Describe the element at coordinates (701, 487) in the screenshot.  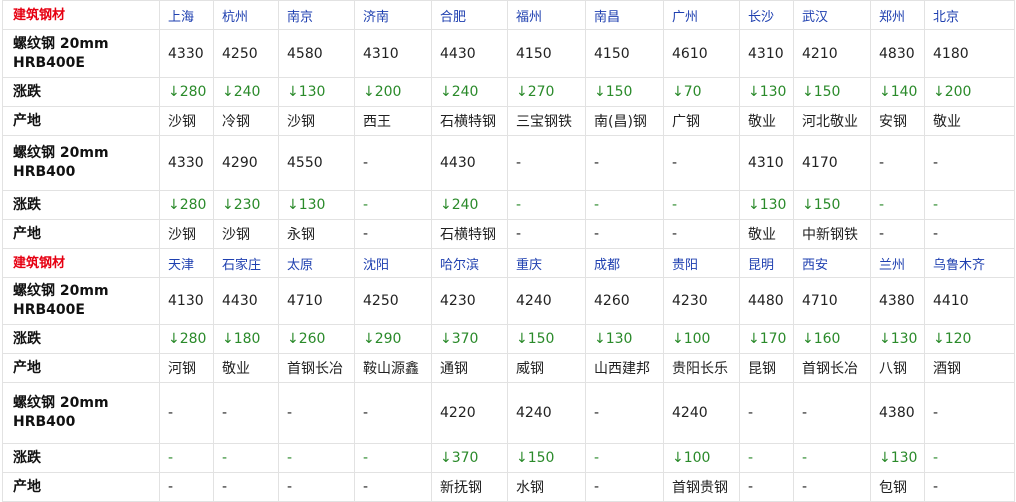
I see `origin-cell: 首钢贵钢` at that location.